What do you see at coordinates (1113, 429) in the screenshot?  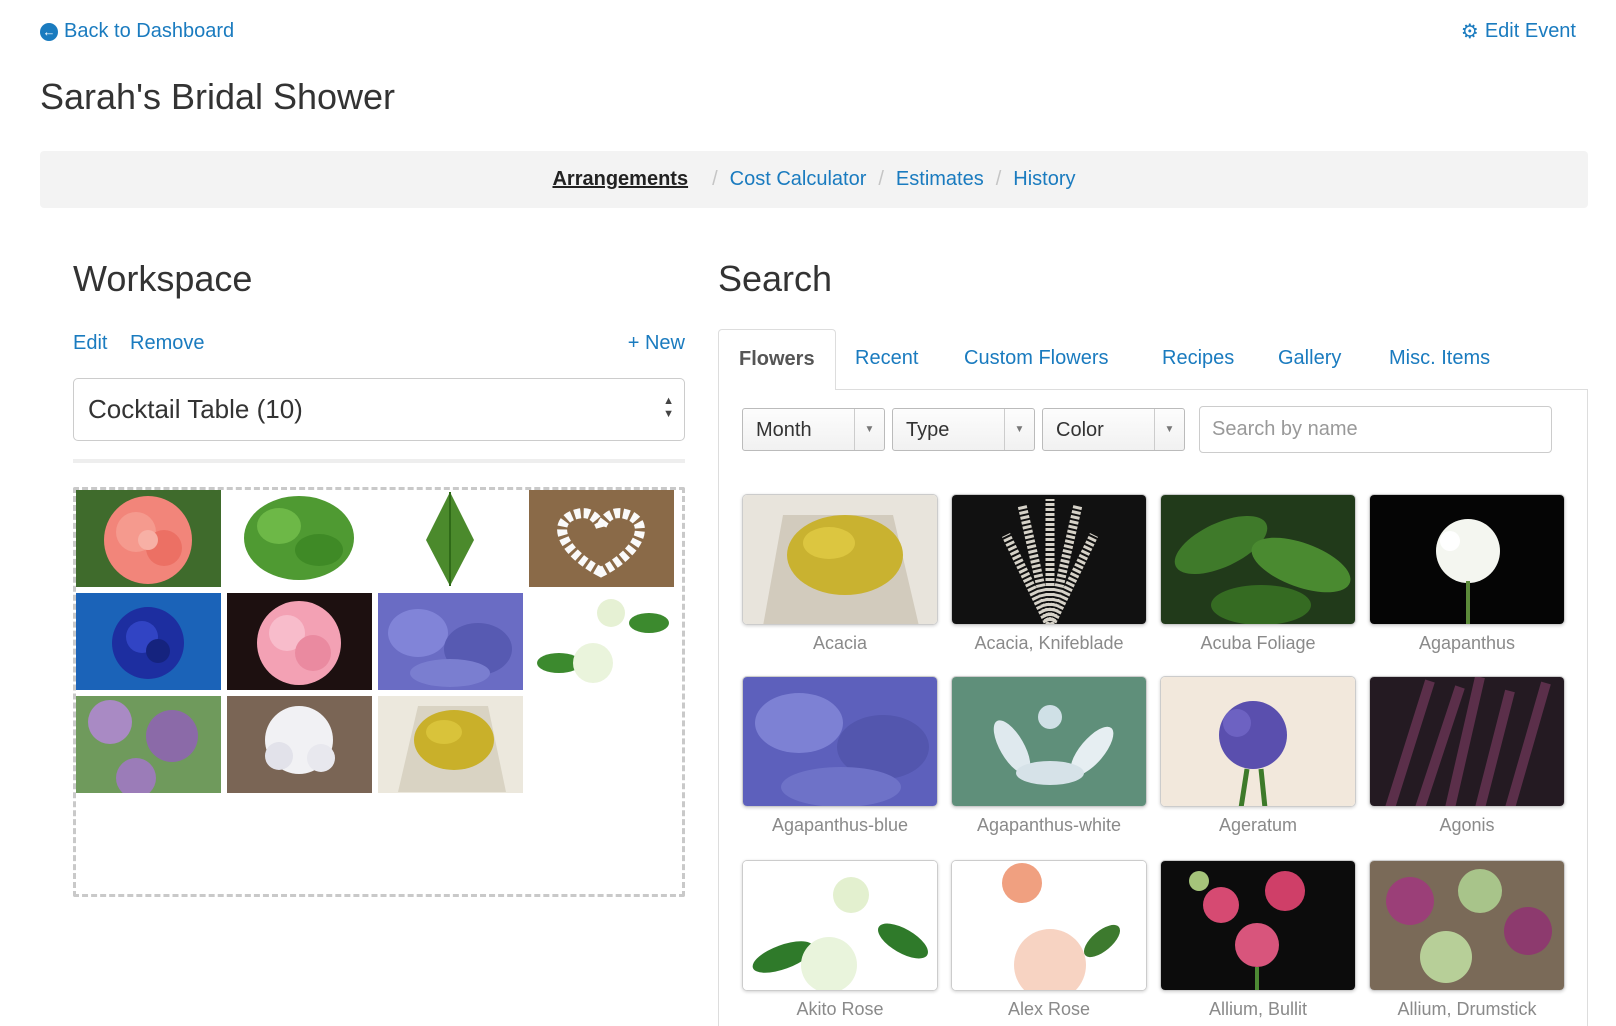 I see `color-filter-select: Color ▼` at bounding box center [1113, 429].